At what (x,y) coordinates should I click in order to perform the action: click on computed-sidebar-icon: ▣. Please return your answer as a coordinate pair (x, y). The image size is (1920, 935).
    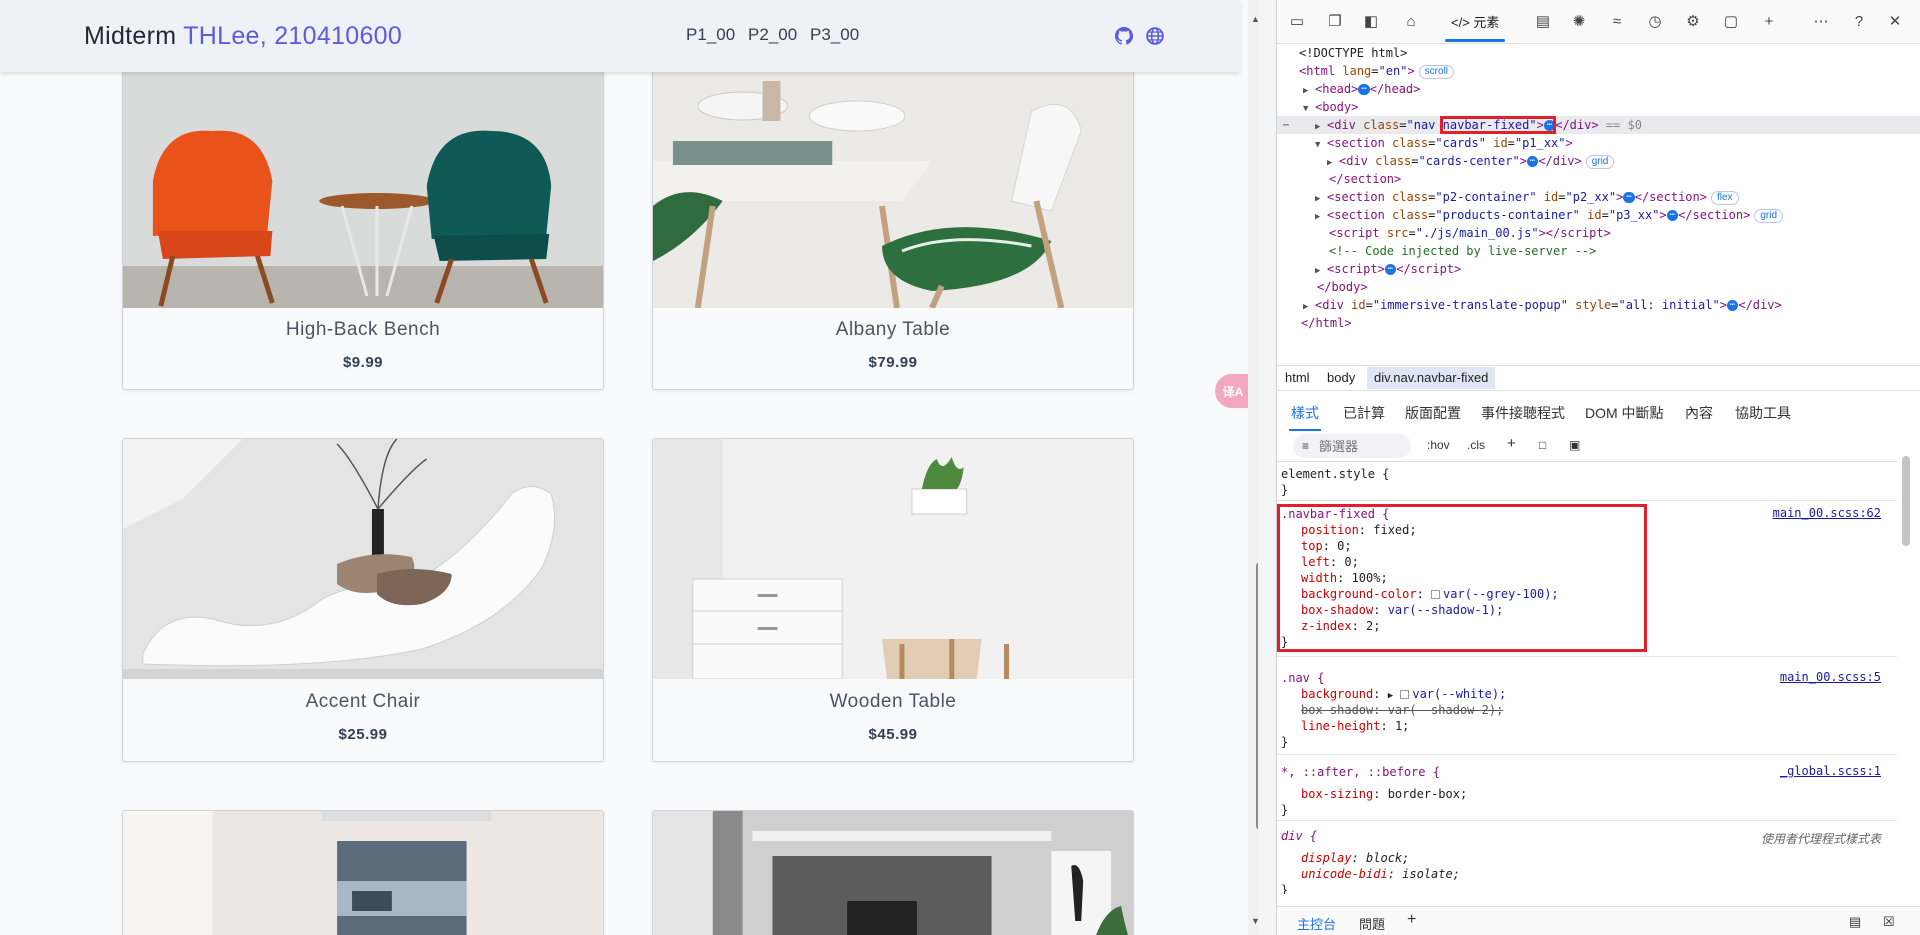
    Looking at the image, I should click on (1574, 445).